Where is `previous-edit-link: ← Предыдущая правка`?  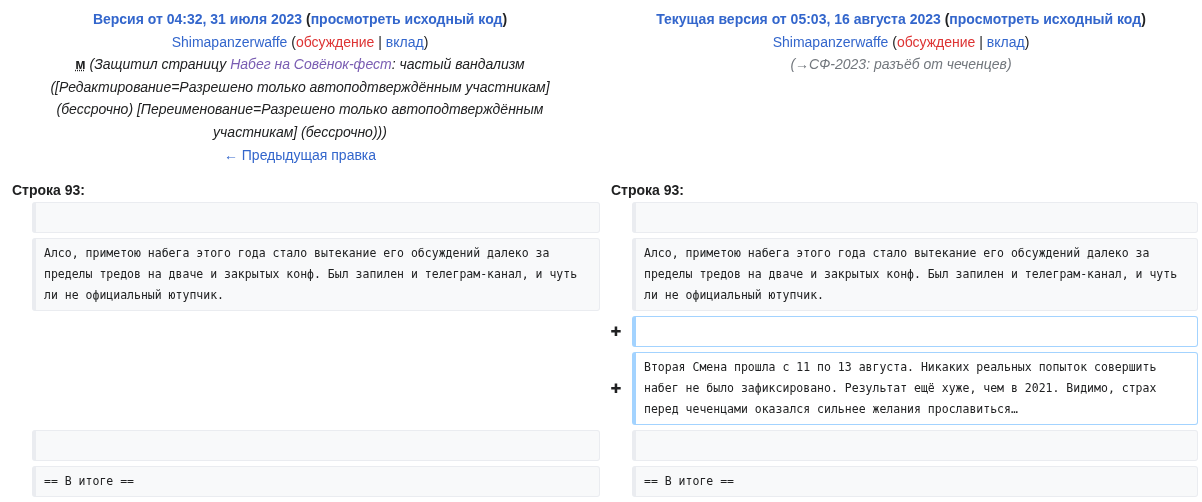
previous-edit-link: ← Предыдущая правка is located at coordinates (300, 154).